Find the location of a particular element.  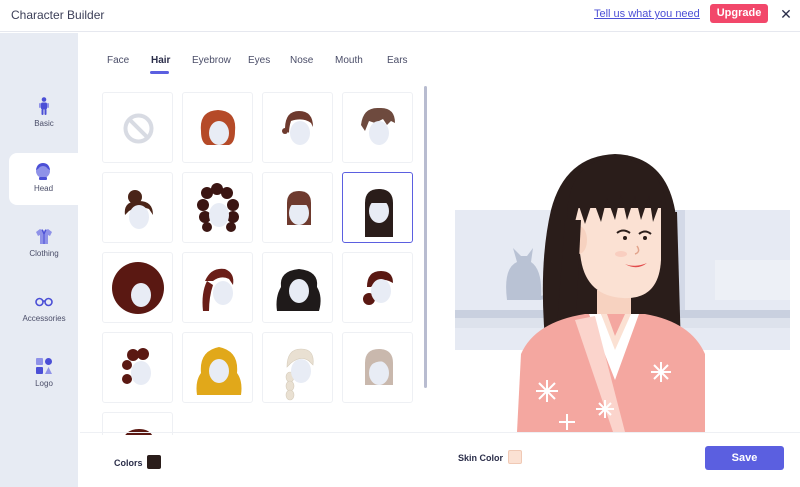

hair-option-side-bun is located at coordinates (377, 287).